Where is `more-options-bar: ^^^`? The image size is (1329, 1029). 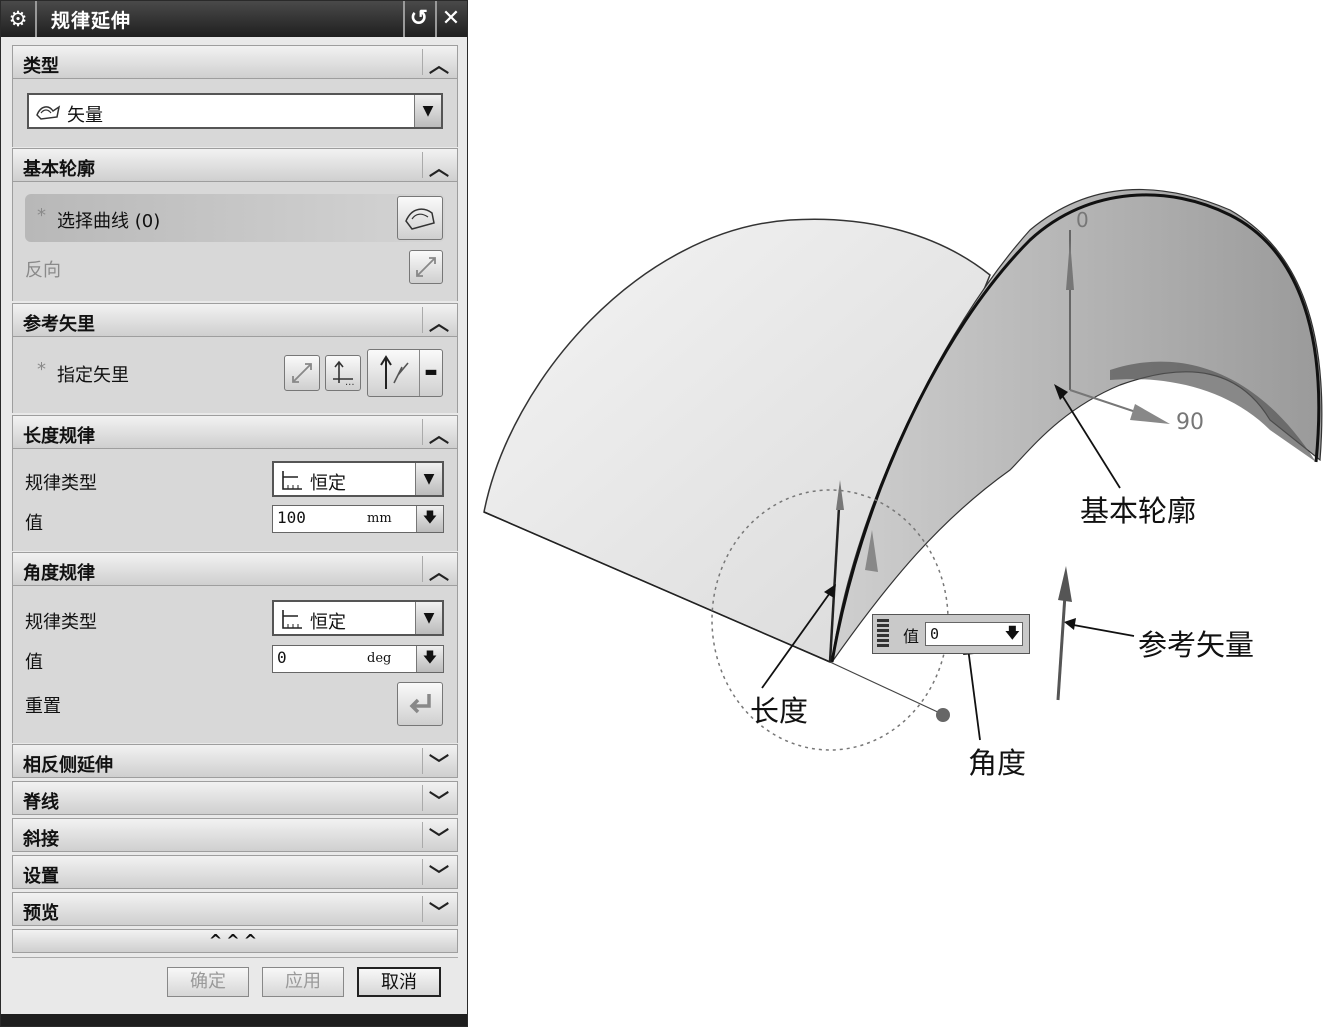 more-options-bar: ^^^ is located at coordinates (235, 941).